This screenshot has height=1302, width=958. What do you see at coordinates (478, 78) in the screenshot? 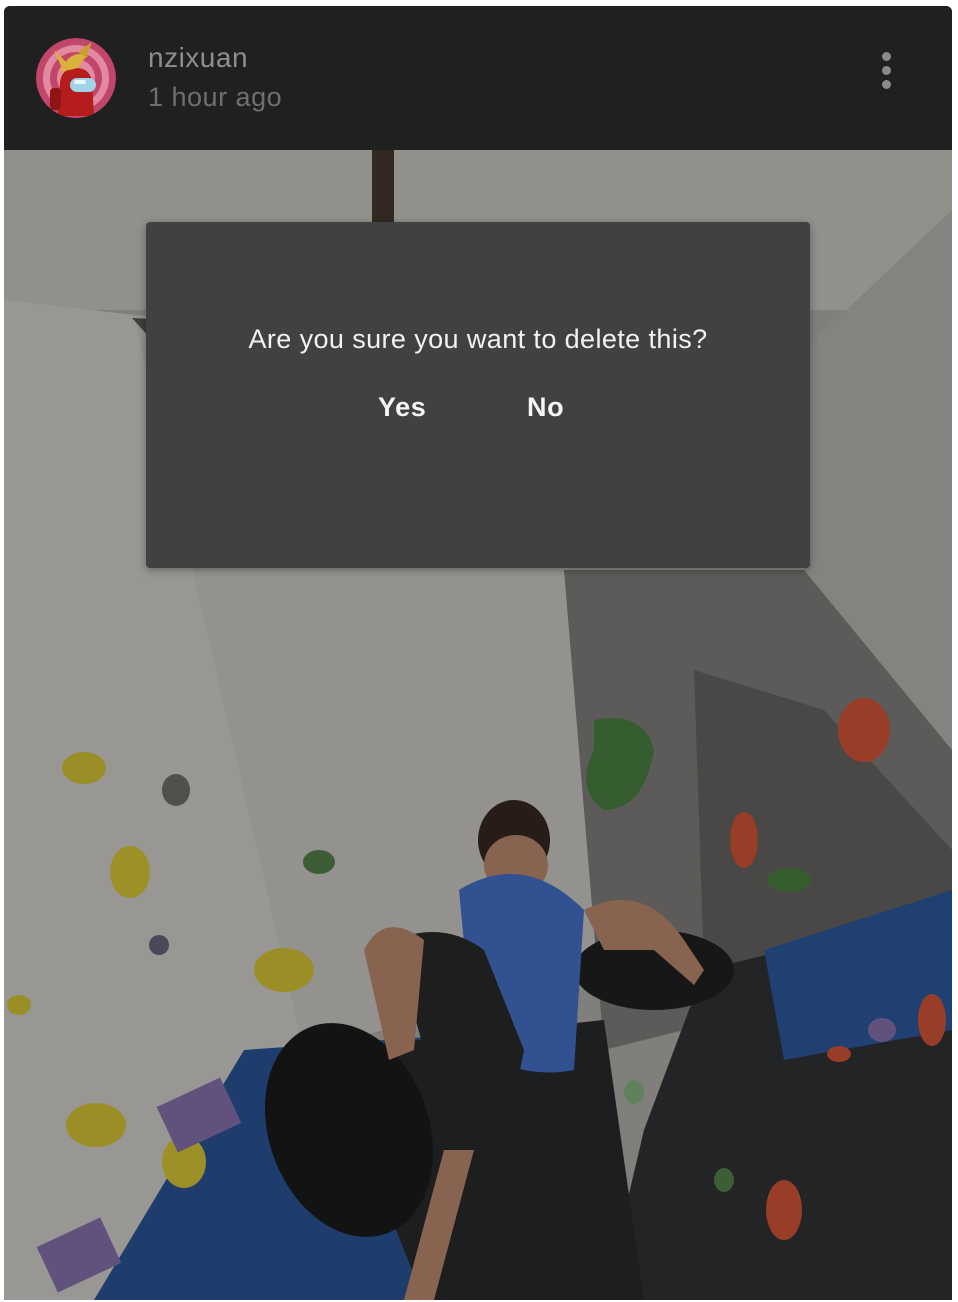
I see `post-header: nzixuan 1 hour ago` at bounding box center [478, 78].